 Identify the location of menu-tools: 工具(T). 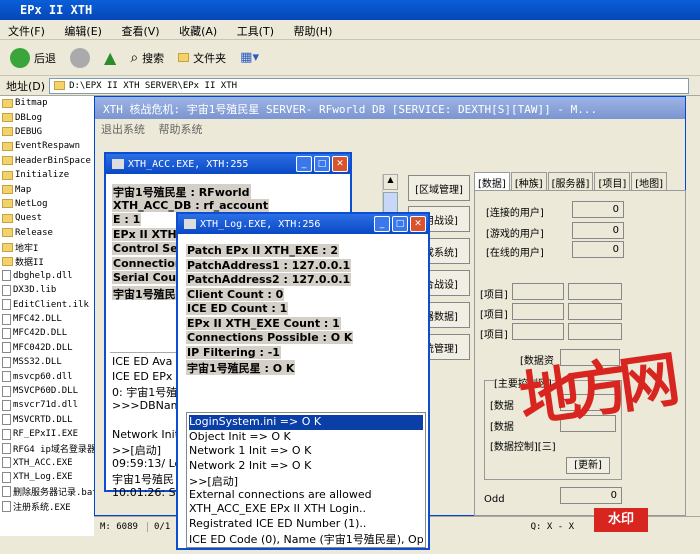
(255, 31).